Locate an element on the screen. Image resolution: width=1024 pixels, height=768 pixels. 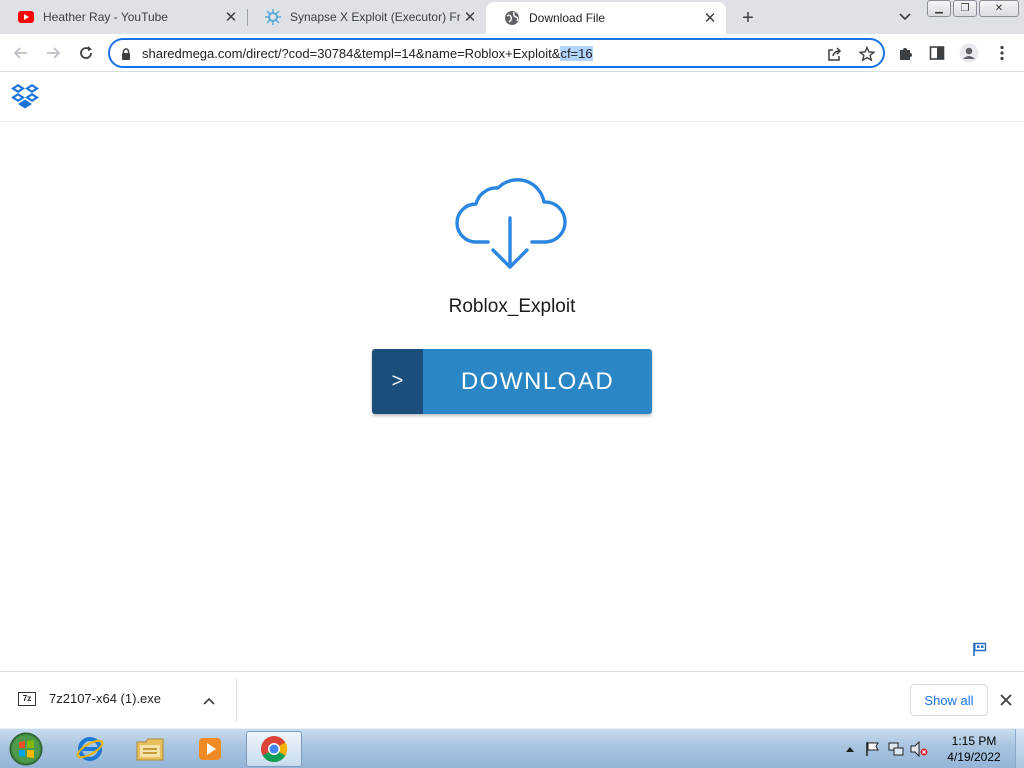
system-tray is located at coordinates (886, 748).